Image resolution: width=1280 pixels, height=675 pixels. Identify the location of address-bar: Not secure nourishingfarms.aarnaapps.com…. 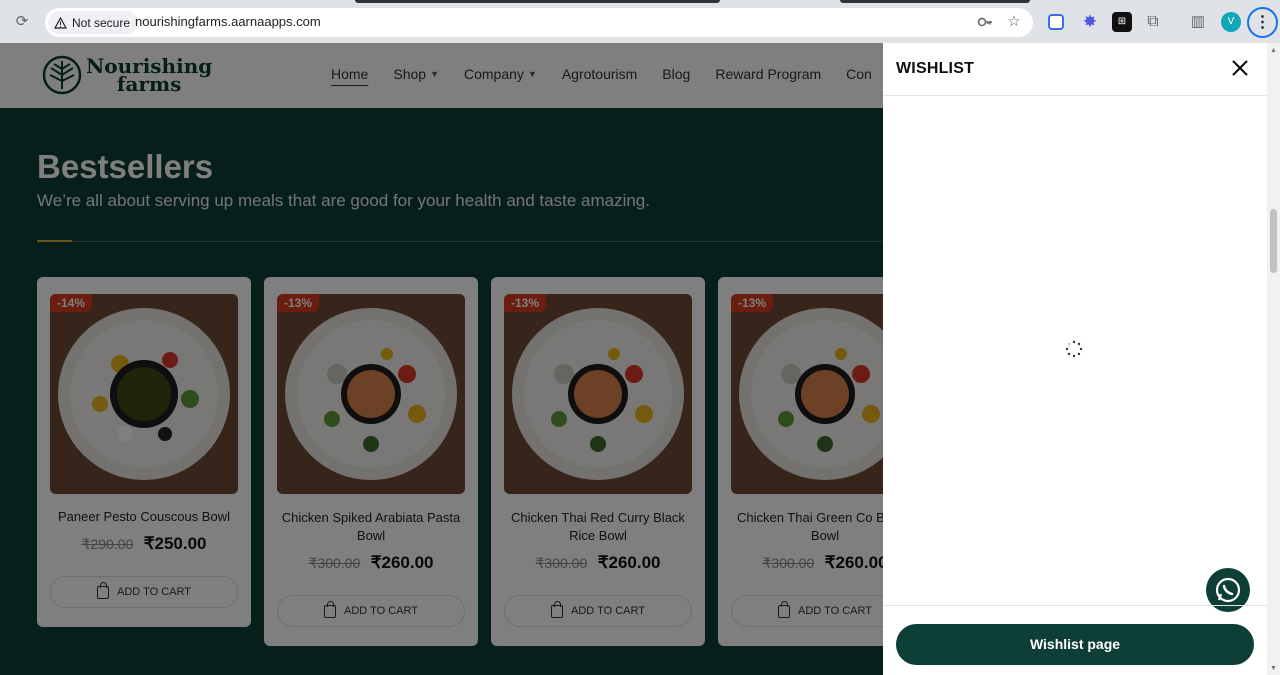
(539, 22).